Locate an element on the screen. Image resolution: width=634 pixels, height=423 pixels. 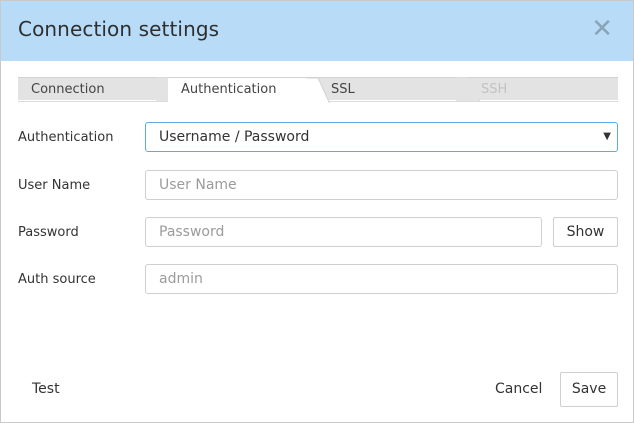
save-button: Save is located at coordinates (589, 389).